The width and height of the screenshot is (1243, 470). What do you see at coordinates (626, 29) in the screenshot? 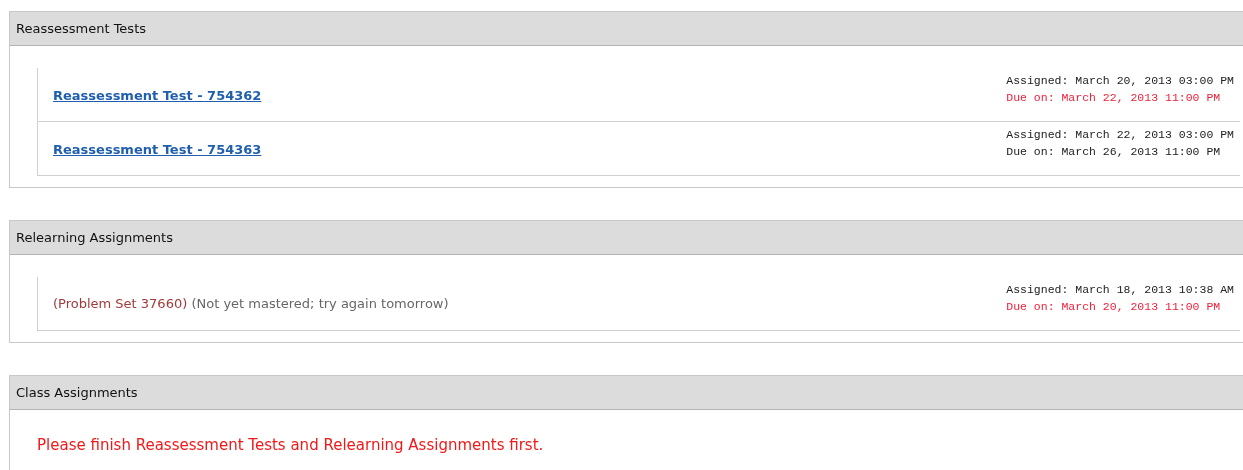
I see `section-header: Reassessment Tests` at bounding box center [626, 29].